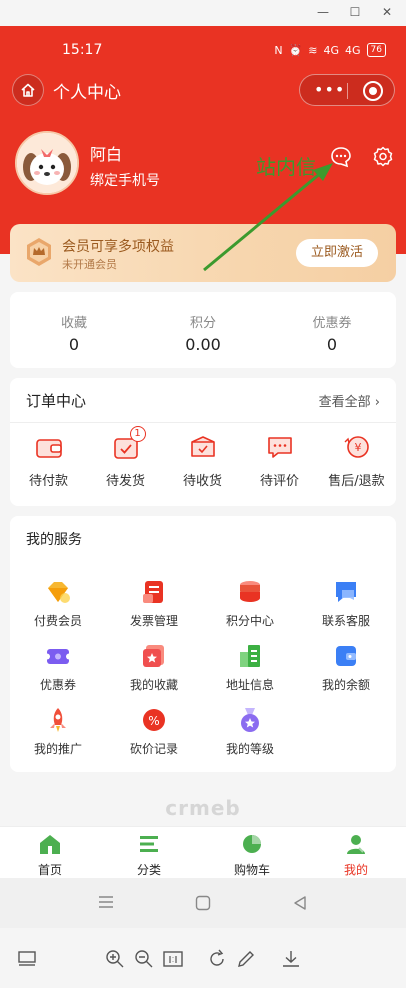 The image size is (406, 988). What do you see at coordinates (313, 50) in the screenshot?
I see `wifi-icon: ≋` at bounding box center [313, 50].